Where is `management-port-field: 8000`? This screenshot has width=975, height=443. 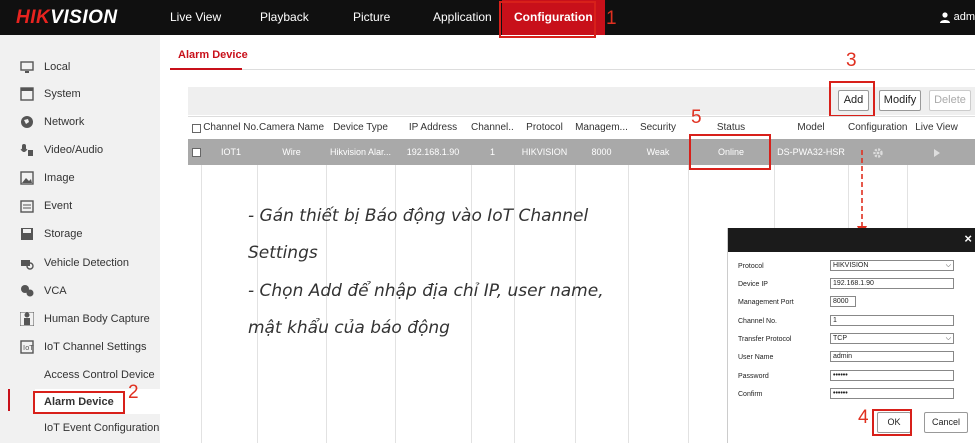
management-port-field: 8000 is located at coordinates (843, 301).